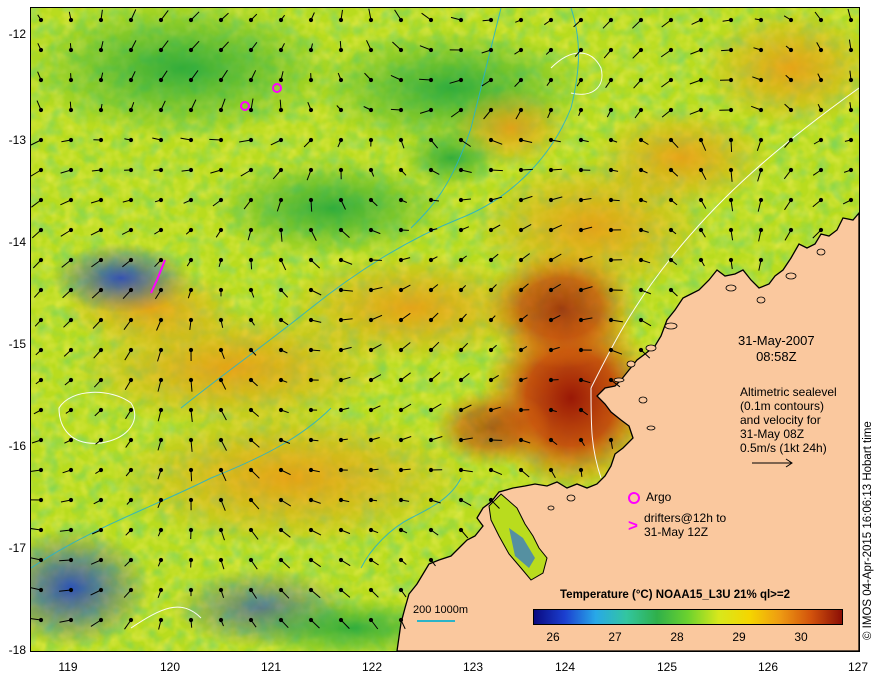  I want to click on drifter-label-line2: 31-May 12Z, so click(676, 532).